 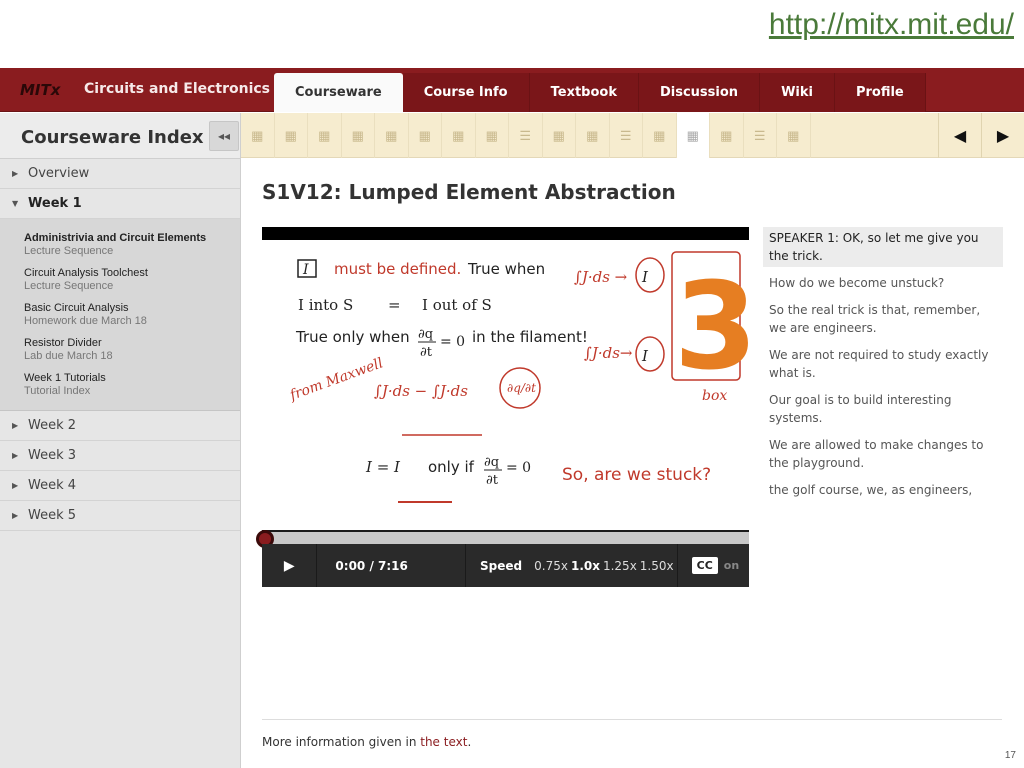 I want to click on sequence-unit-14: ▦, so click(x=693, y=135).